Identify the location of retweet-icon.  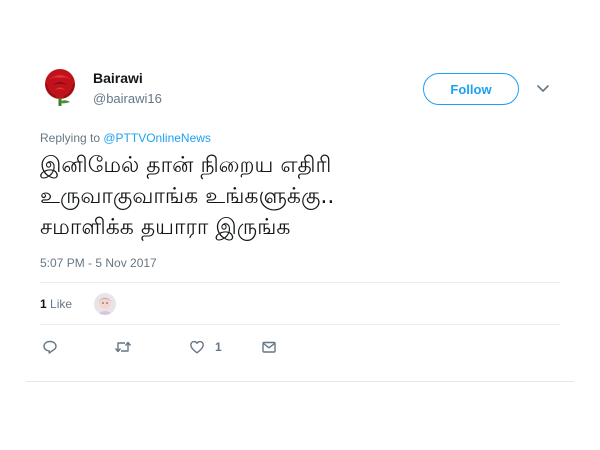
(123, 347).